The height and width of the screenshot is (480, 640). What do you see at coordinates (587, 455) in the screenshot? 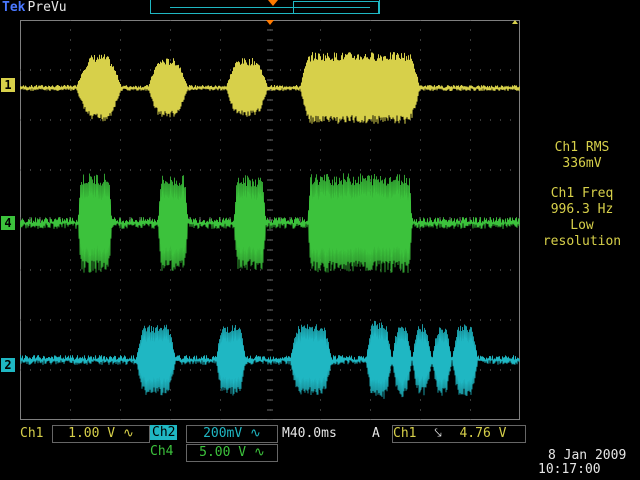
I see `date-readout: 8 Jan 2009` at bounding box center [587, 455].